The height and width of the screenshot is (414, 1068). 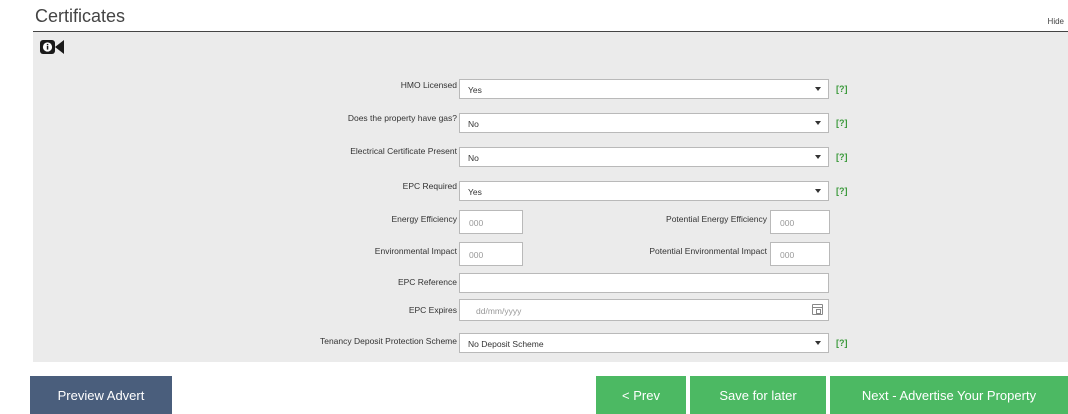 What do you see at coordinates (429, 186) in the screenshot?
I see `epc-required-label: EPC Required` at bounding box center [429, 186].